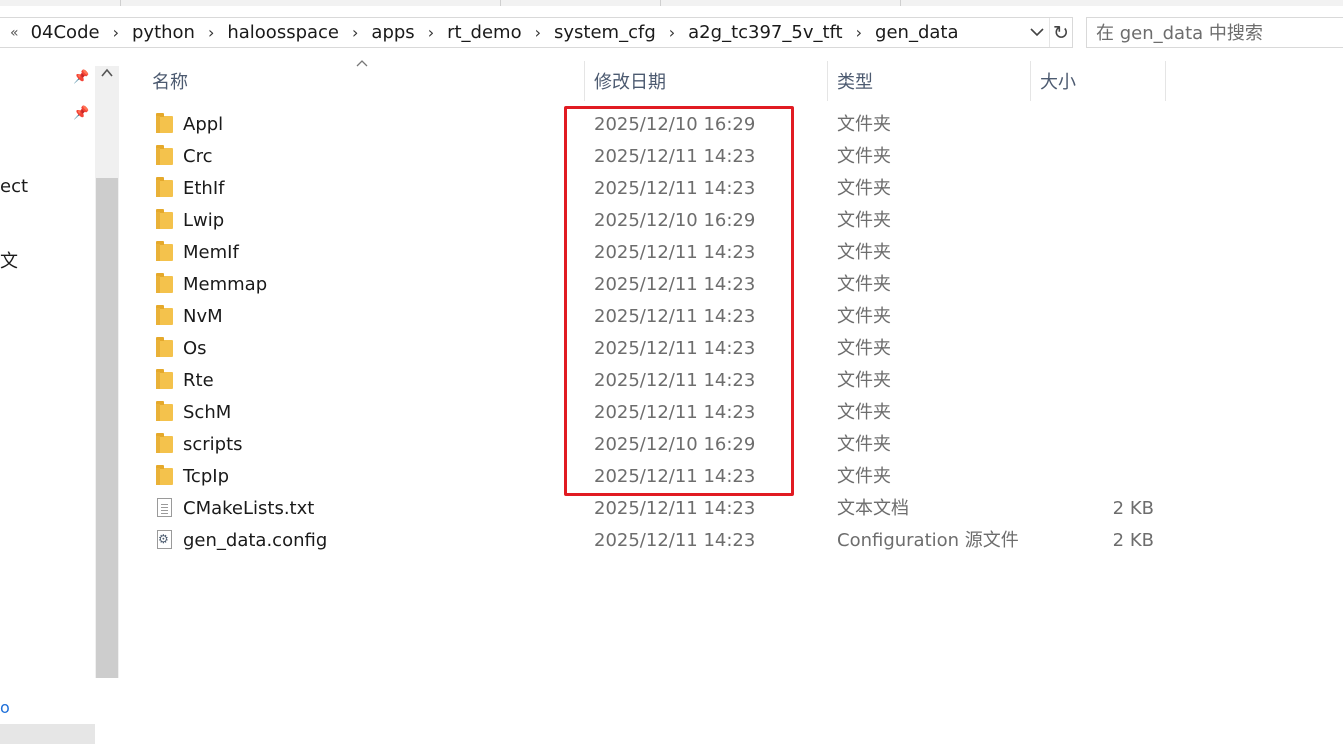 This screenshot has width=1343, height=744. Describe the element at coordinates (248, 509) in the screenshot. I see `file-name: CMakeLists.txt` at that location.